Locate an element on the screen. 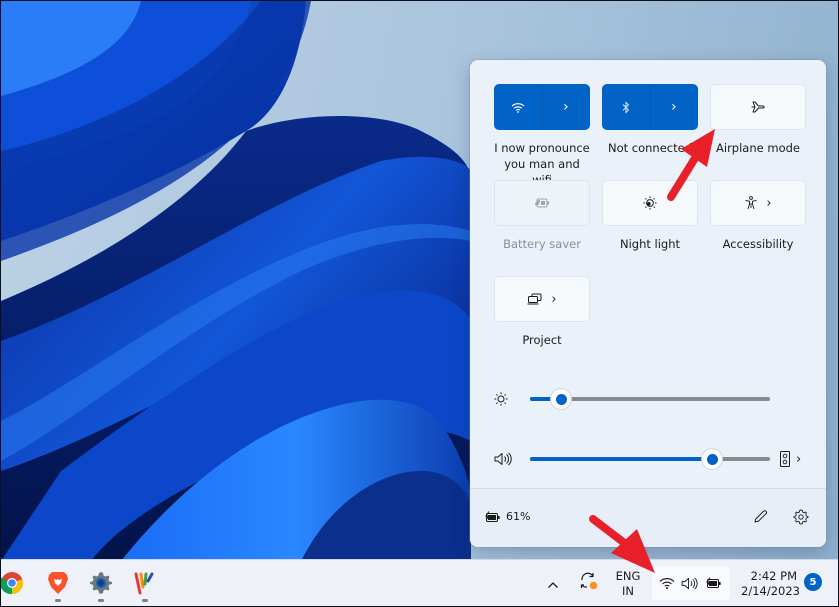 Image resolution: width=839 pixels, height=607 pixels. show-hidden-icons-button is located at coordinates (553, 584).